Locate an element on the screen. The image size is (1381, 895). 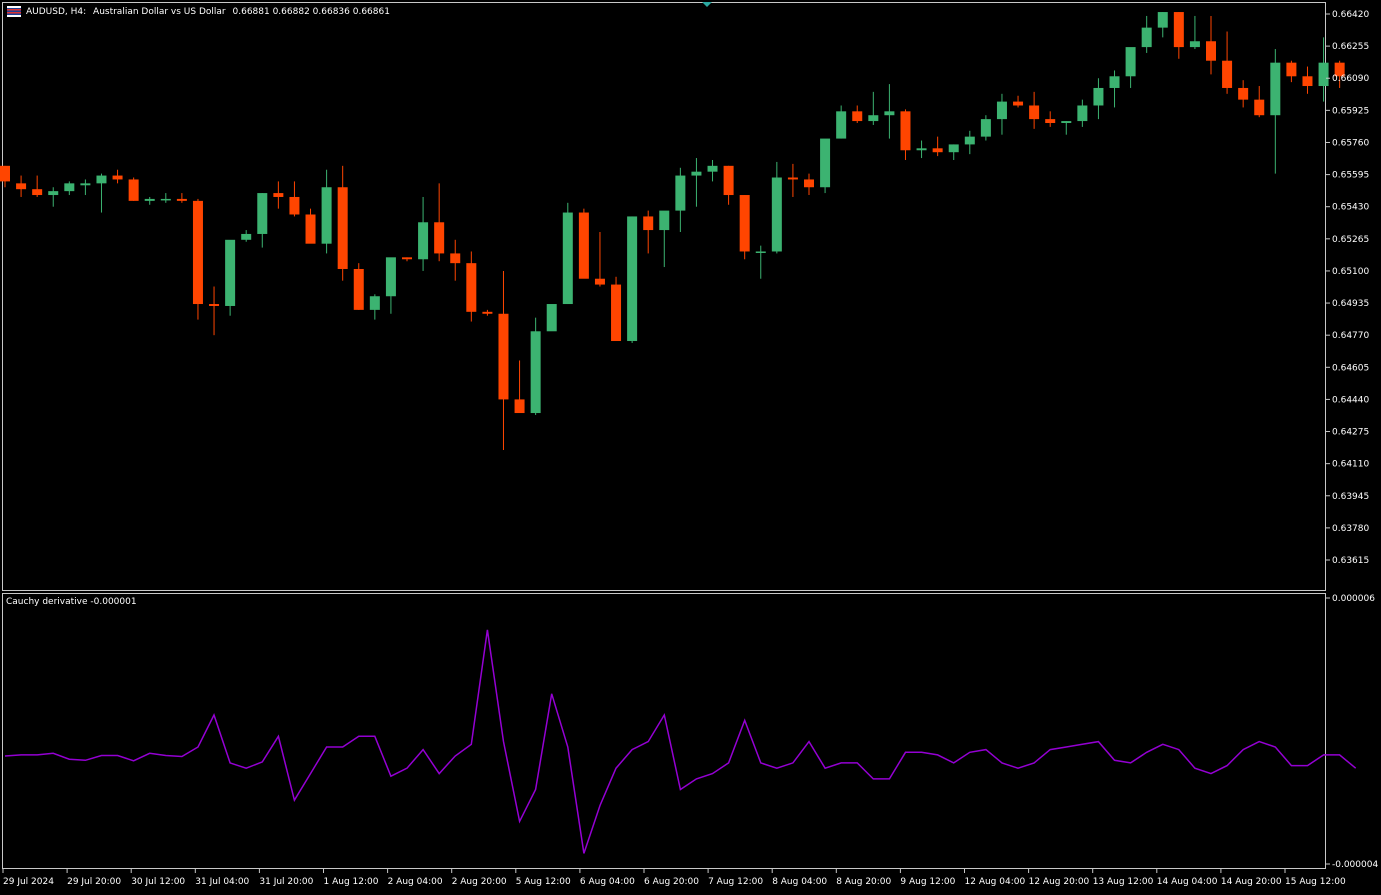
price-tick-label: 0.65760 is located at coordinates (1350, 143).